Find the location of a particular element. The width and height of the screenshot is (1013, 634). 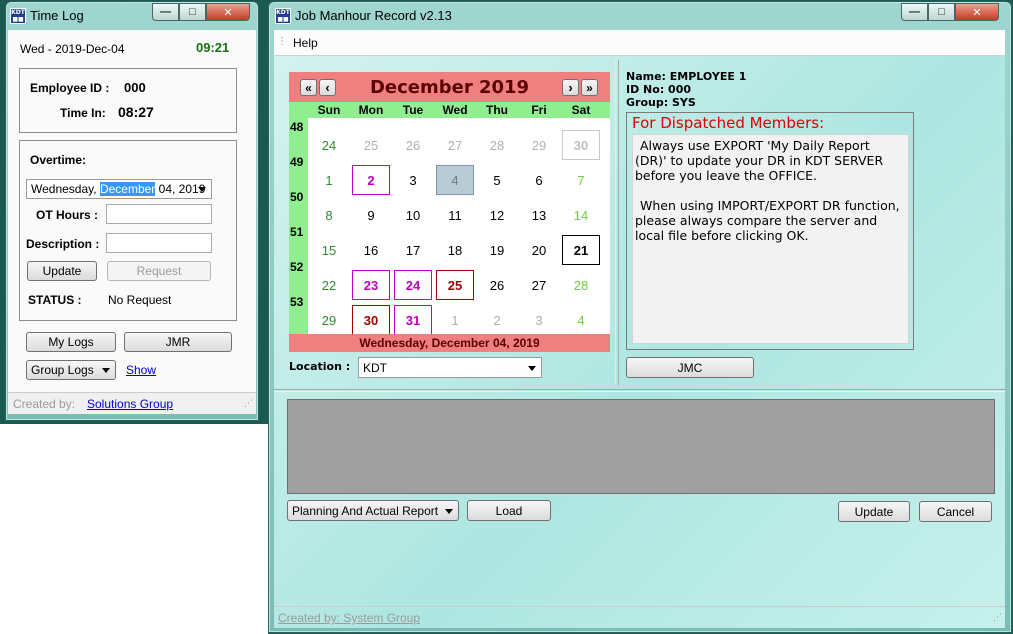

employee-id: ID No: 000 is located at coordinates (659, 89).